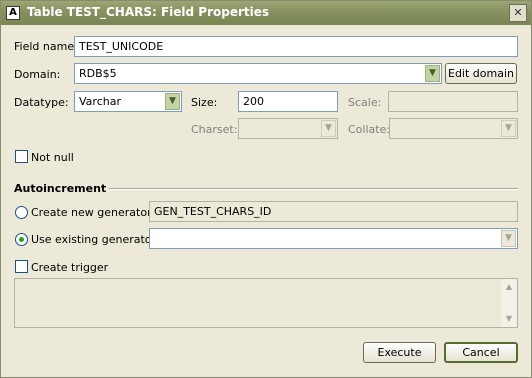 This screenshot has width=532, height=378. I want to click on execute-button: Execute, so click(399, 352).